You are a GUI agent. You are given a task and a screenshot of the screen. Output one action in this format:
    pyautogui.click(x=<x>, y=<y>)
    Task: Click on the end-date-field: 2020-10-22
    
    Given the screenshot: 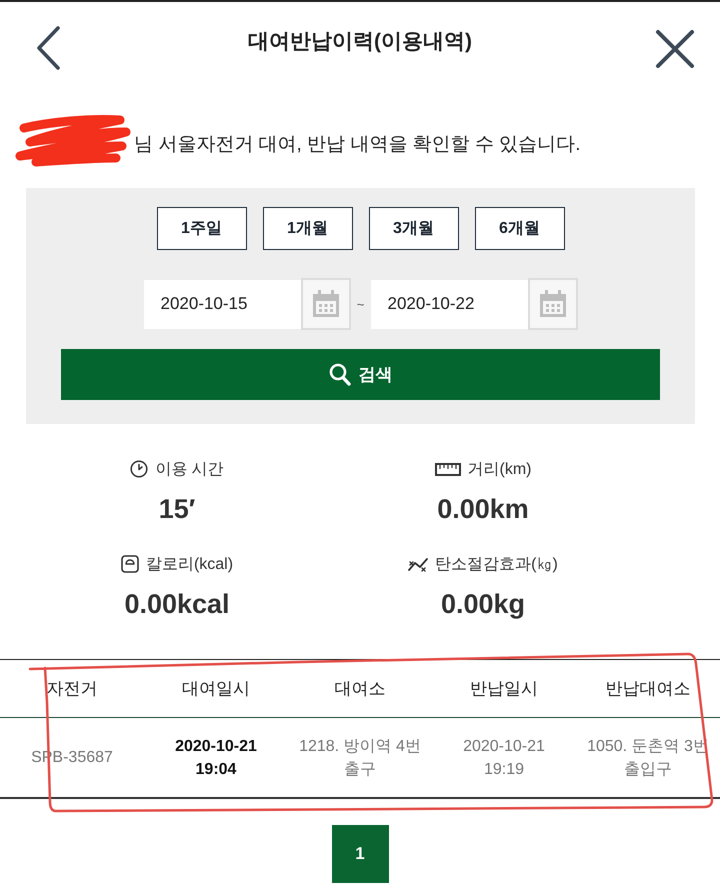 What is the action you would take?
    pyautogui.click(x=449, y=304)
    